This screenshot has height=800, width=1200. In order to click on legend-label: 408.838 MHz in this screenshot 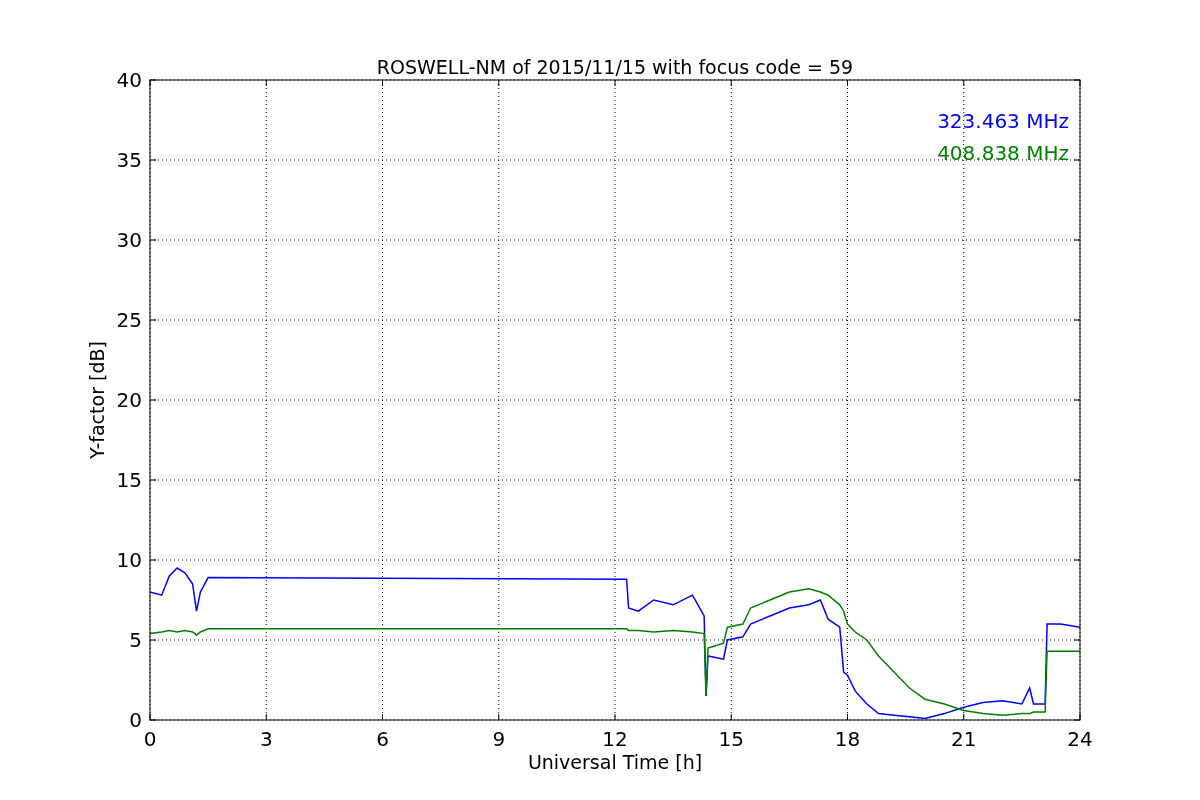, I will do `click(1003, 153)`.